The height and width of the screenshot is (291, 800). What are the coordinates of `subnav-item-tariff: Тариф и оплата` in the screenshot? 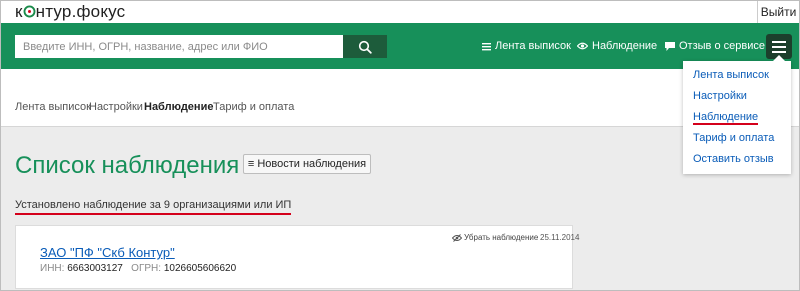 It's located at (253, 107).